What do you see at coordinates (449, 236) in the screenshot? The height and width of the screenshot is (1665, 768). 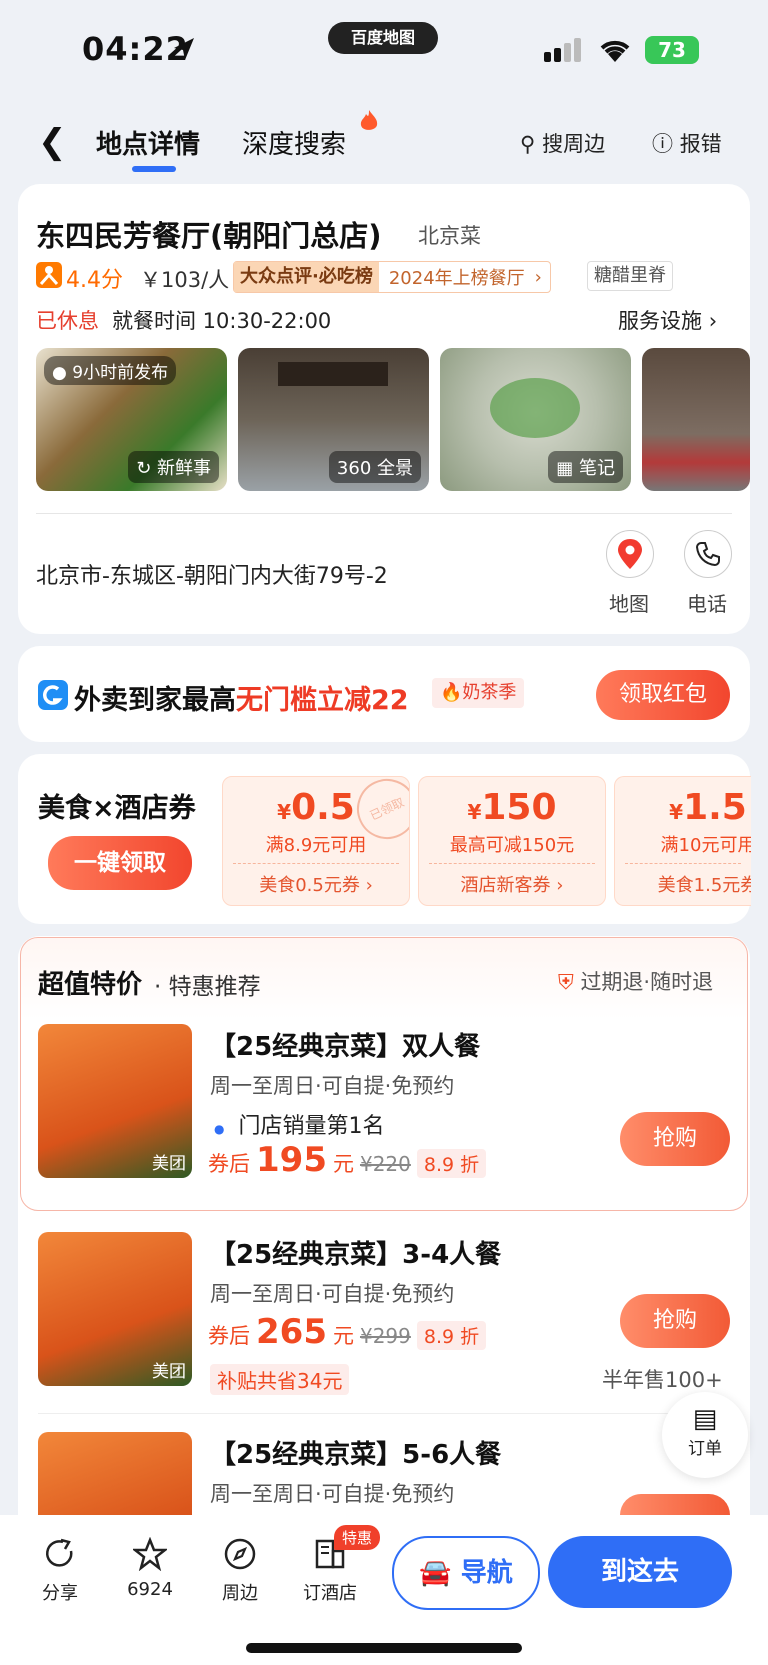 I see `cuisine-label: 北京菜` at bounding box center [449, 236].